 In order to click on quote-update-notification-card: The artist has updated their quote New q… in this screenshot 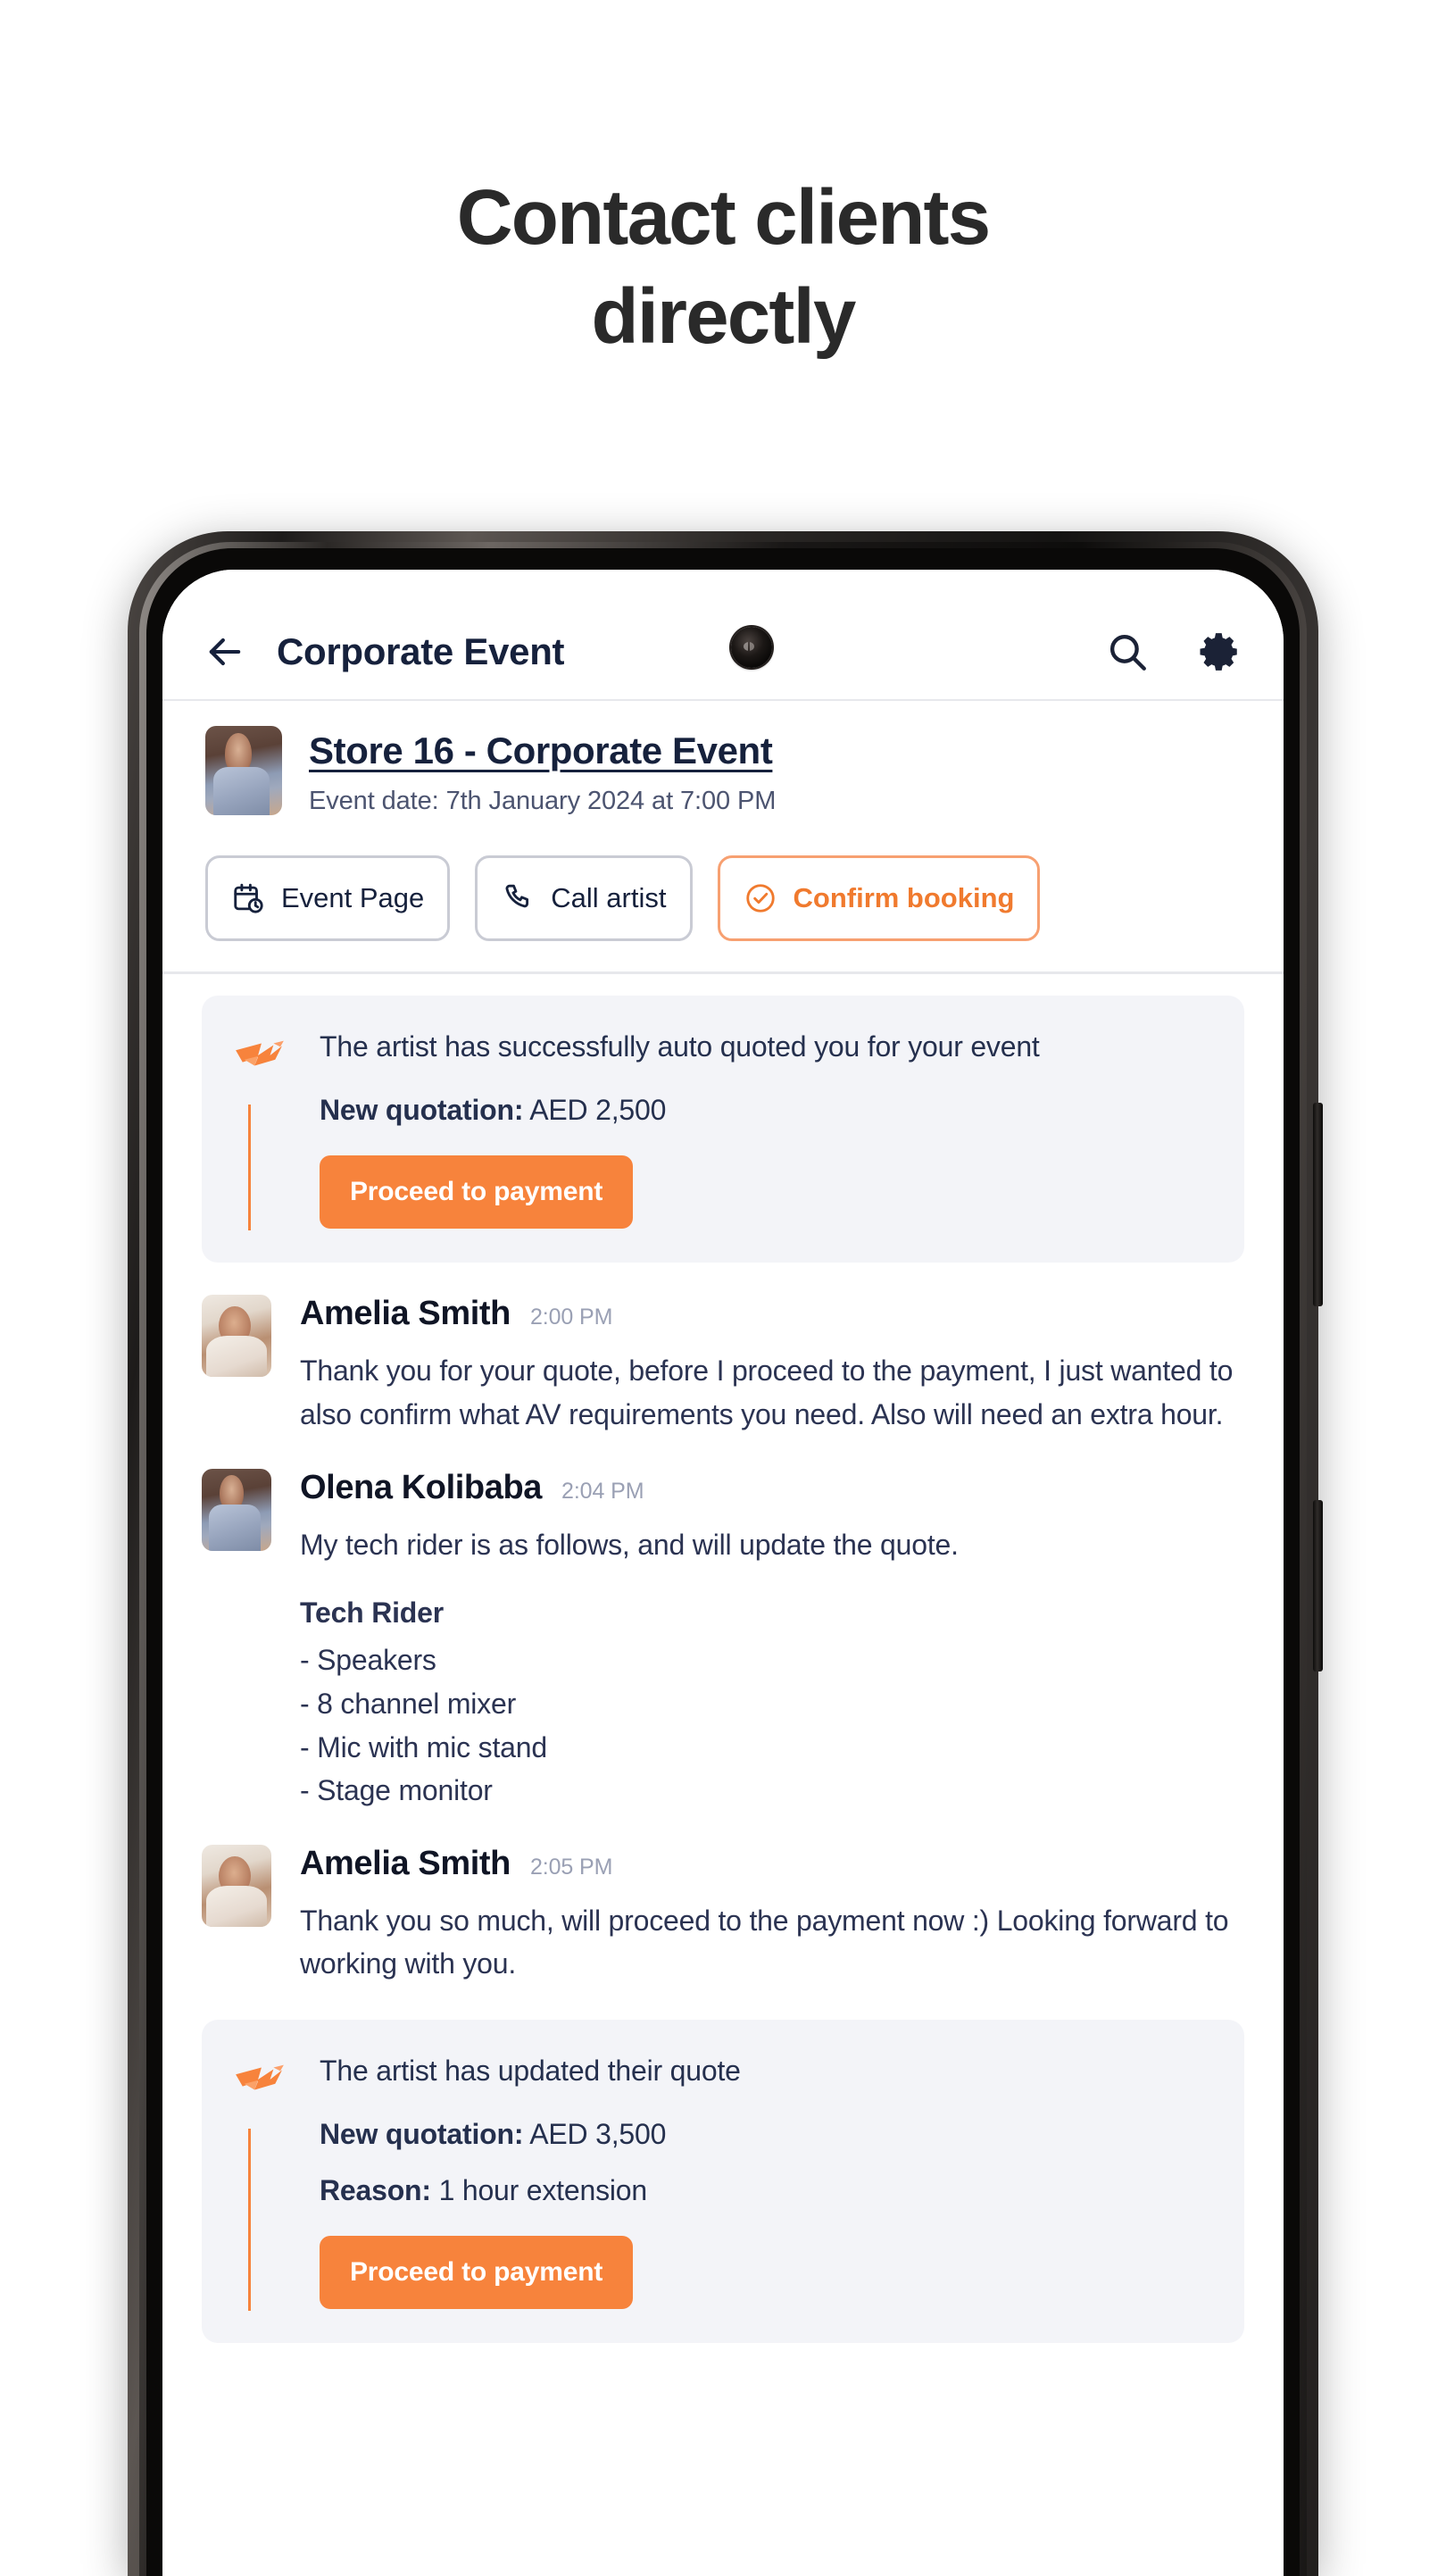, I will do `click(723, 2182)`.